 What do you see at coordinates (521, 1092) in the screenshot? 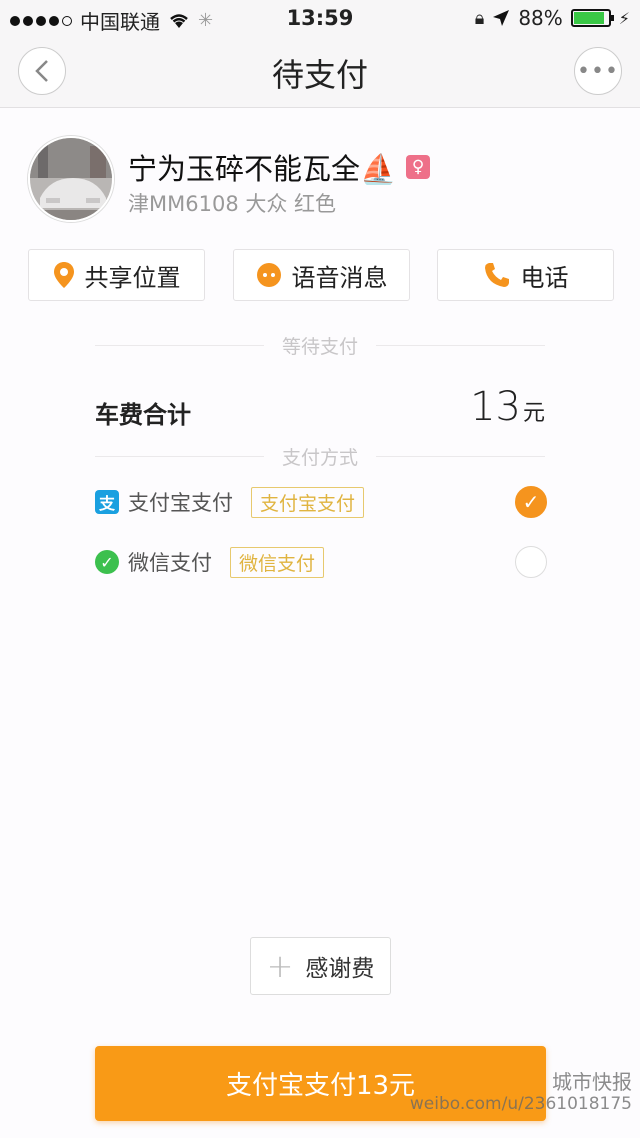
I see `watermark: 城市快报 weibo.com/u/2361018175` at bounding box center [521, 1092].